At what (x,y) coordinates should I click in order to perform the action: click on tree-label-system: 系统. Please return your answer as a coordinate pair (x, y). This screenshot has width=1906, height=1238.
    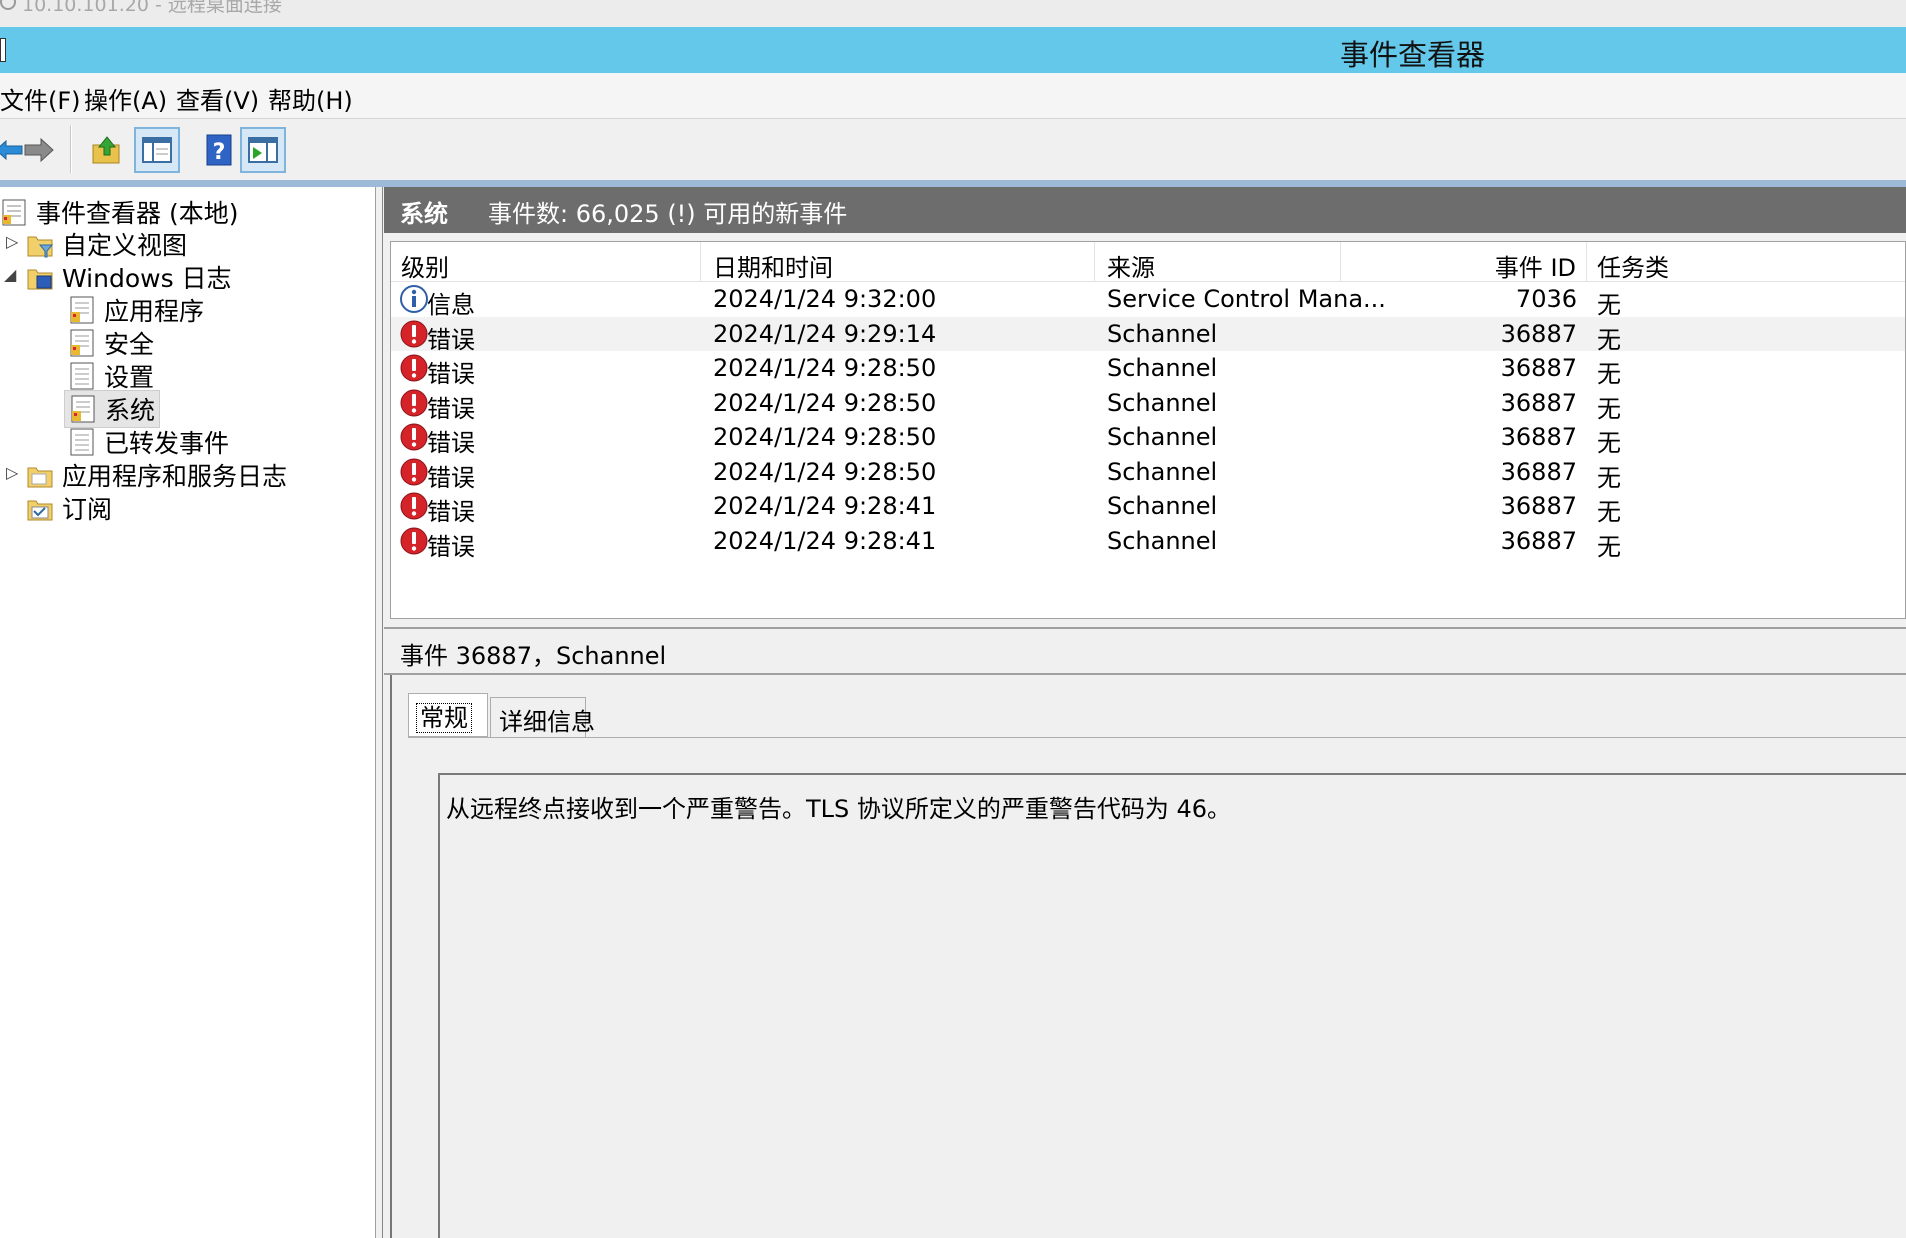
    Looking at the image, I should click on (130, 410).